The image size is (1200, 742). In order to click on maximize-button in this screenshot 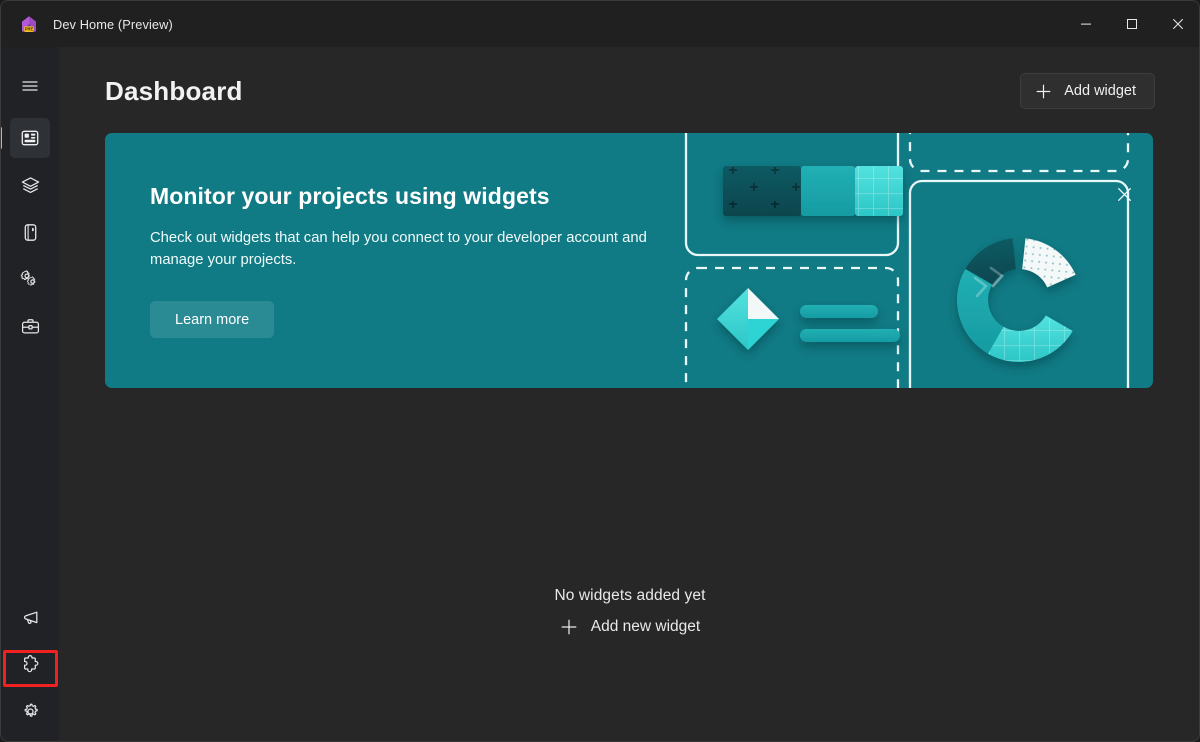, I will do `click(1132, 24)`.